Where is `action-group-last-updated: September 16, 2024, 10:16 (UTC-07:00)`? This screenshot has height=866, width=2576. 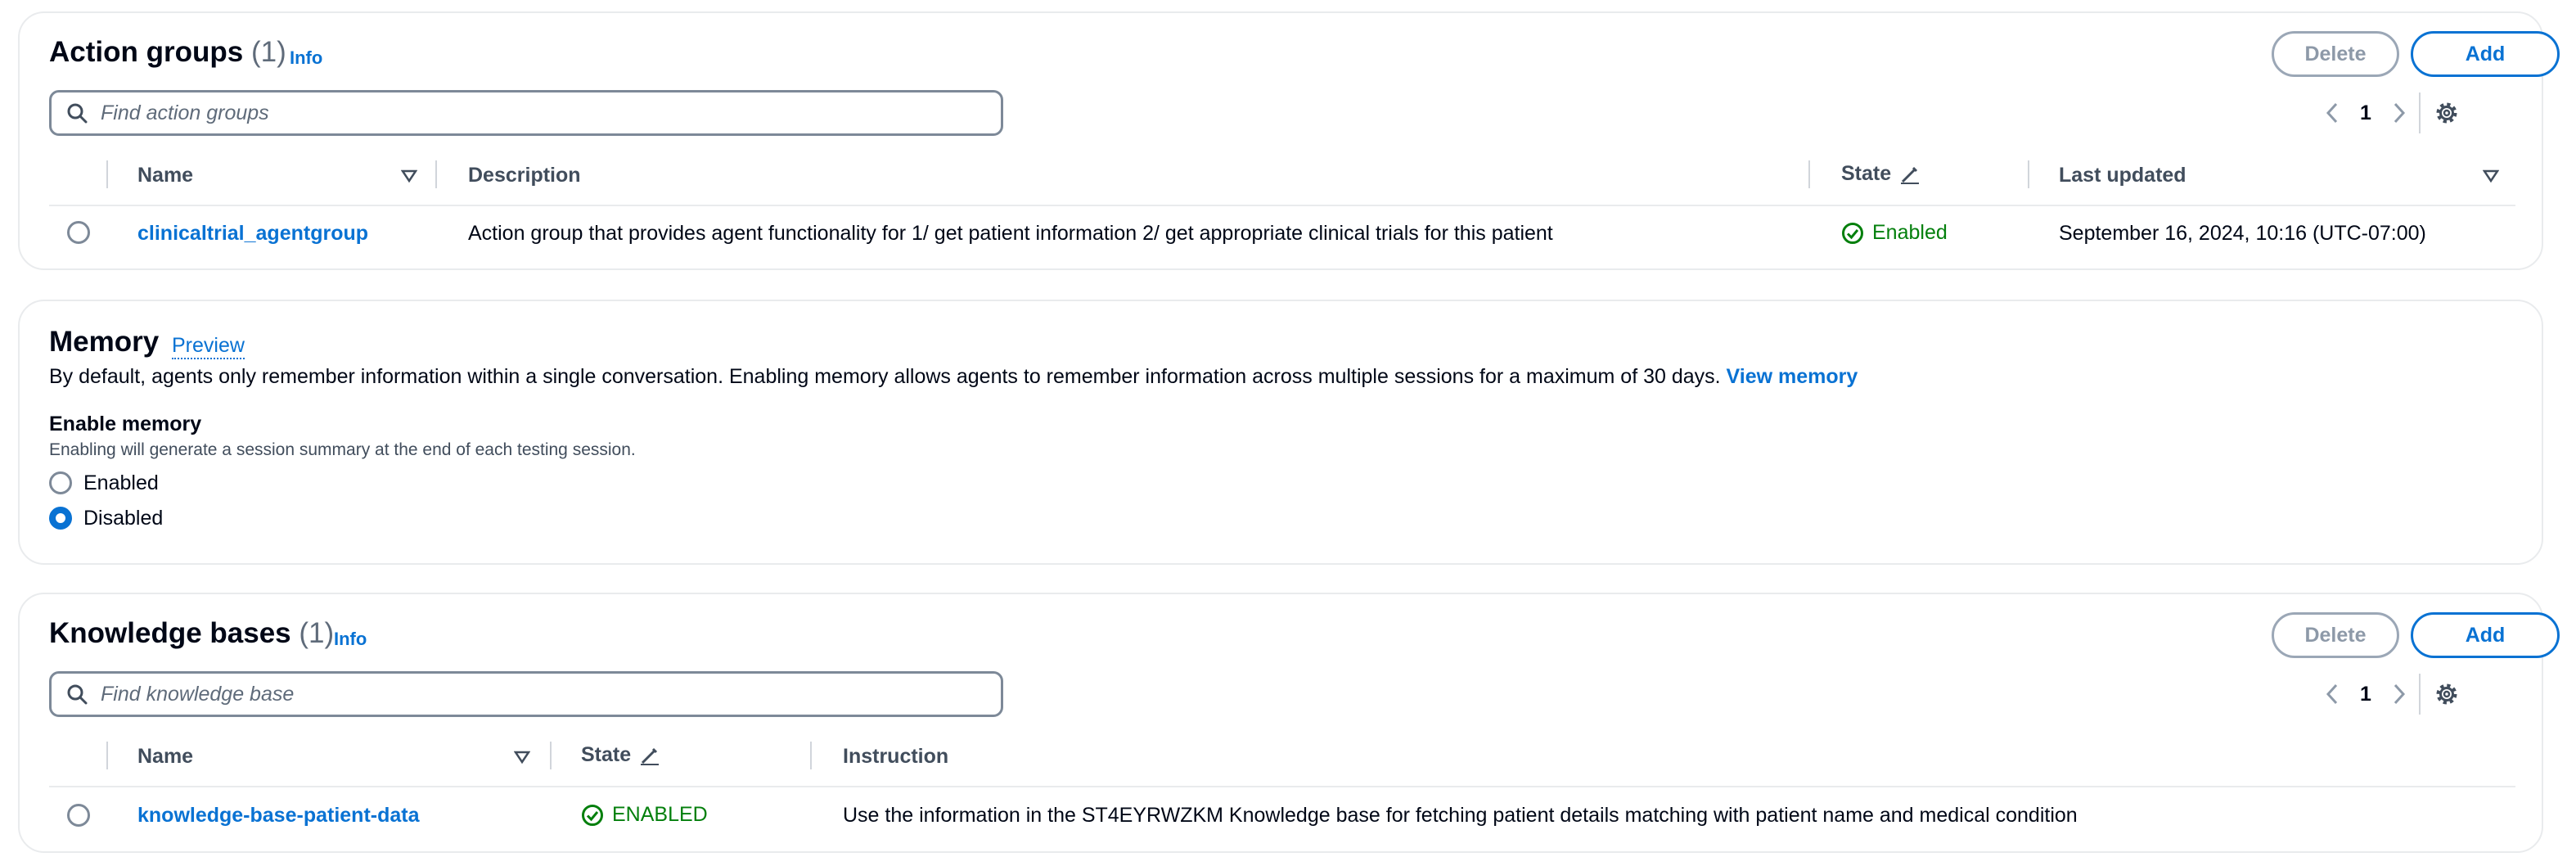
action-group-last-updated: September 16, 2024, 10:16 (UTC-07:00) is located at coordinates (2242, 233).